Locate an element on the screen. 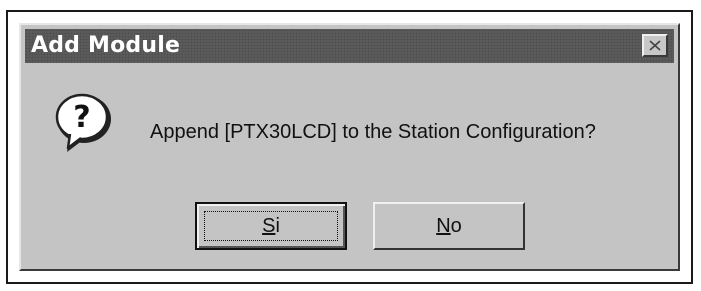 The height and width of the screenshot is (291, 701). si-mnemonic: S is located at coordinates (269, 225).